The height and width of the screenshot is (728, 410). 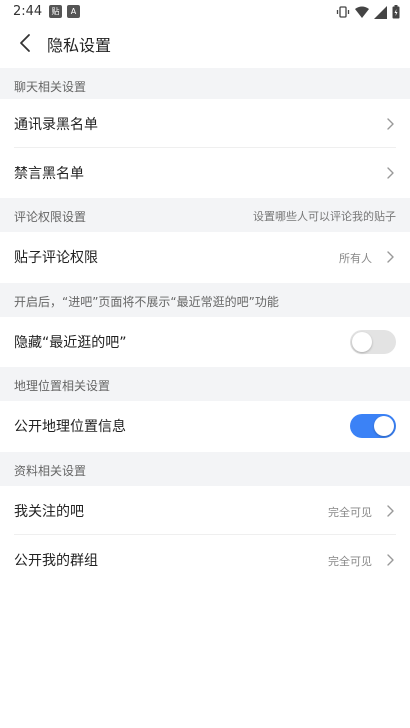 What do you see at coordinates (205, 257) in the screenshot?
I see `row-post-comment-permission: 贴子评论权限 所有人` at bounding box center [205, 257].